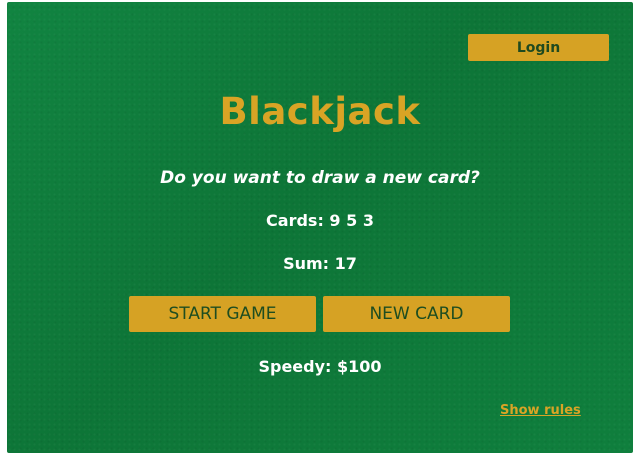 The height and width of the screenshot is (457, 639). Describe the element at coordinates (416, 314) in the screenshot. I see `new-card-button: NEW CARD` at that location.